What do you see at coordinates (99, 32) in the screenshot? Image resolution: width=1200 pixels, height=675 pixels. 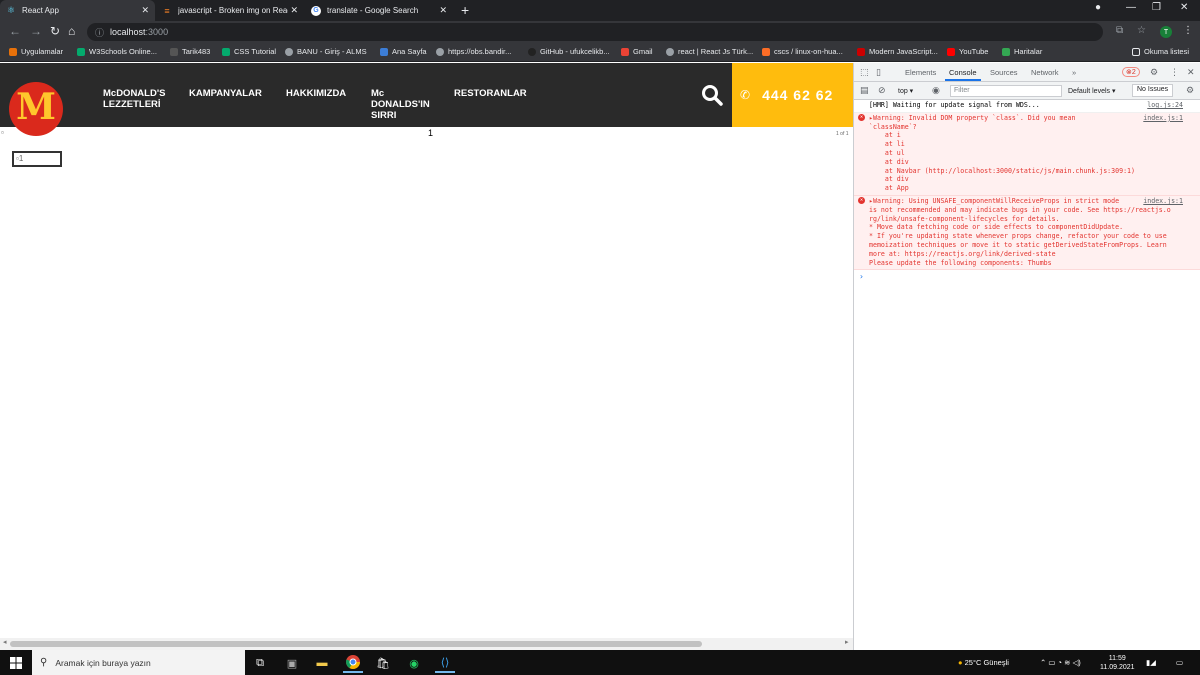 I see `site-info-icon: ⓘ` at bounding box center [99, 32].